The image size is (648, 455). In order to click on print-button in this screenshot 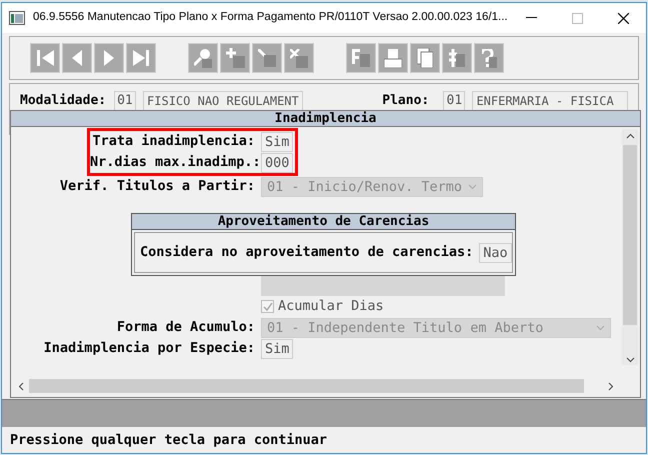, I will do `click(393, 58)`.